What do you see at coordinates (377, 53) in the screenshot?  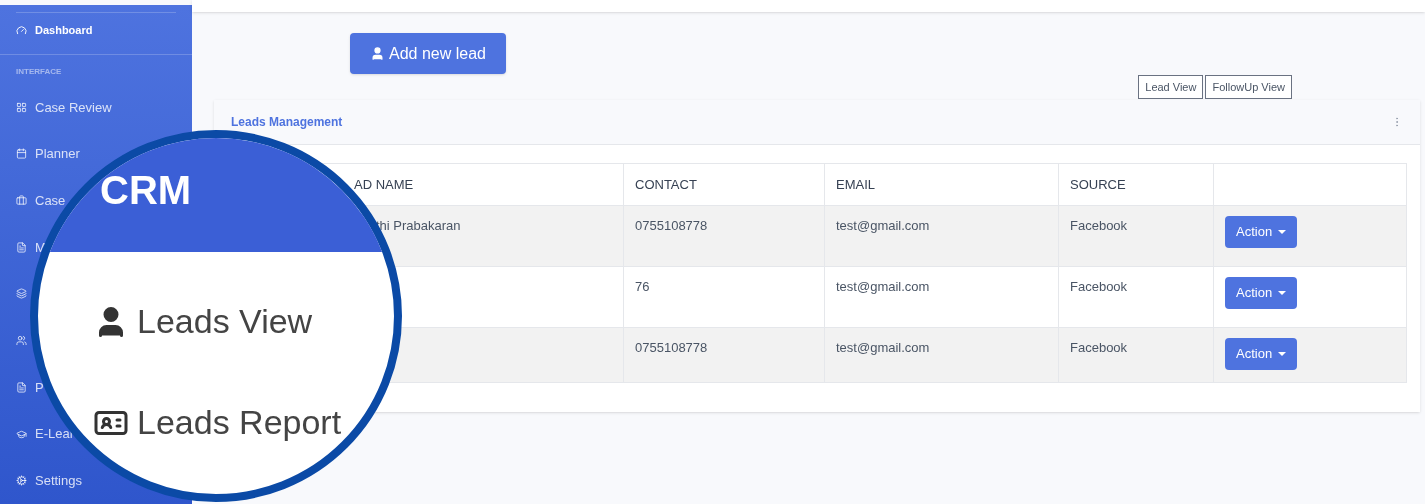 I see `user-icon` at bounding box center [377, 53].